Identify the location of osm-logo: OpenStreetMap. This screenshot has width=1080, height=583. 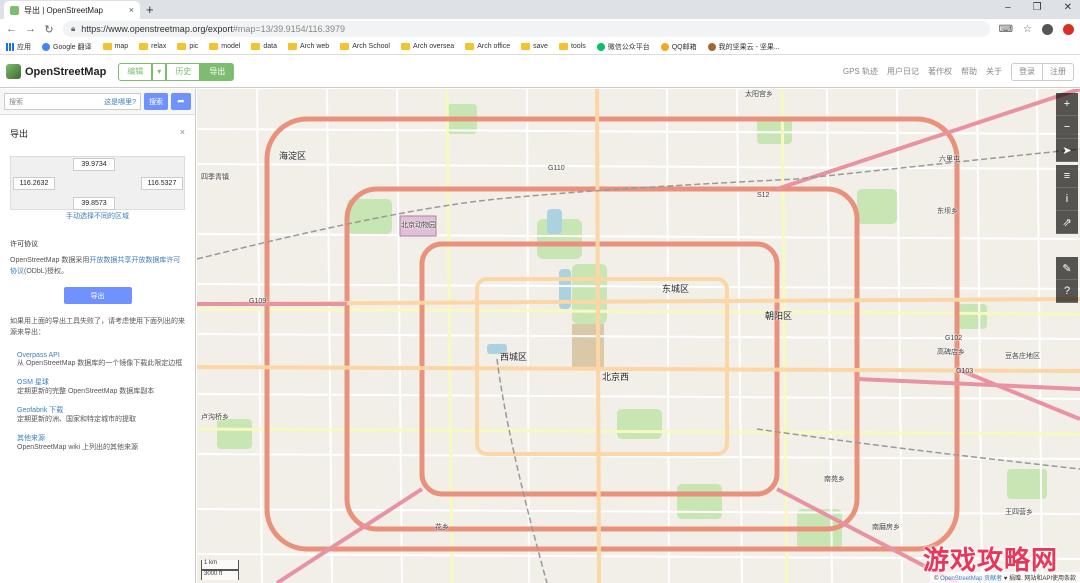
(56, 71).